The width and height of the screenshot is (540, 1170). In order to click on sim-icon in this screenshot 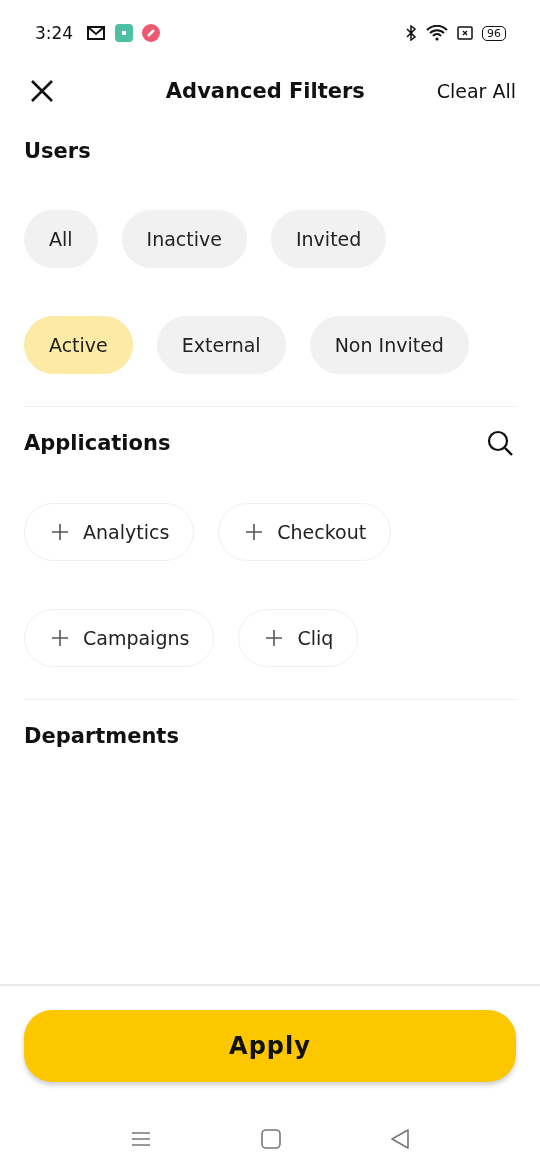, I will do `click(465, 33)`.